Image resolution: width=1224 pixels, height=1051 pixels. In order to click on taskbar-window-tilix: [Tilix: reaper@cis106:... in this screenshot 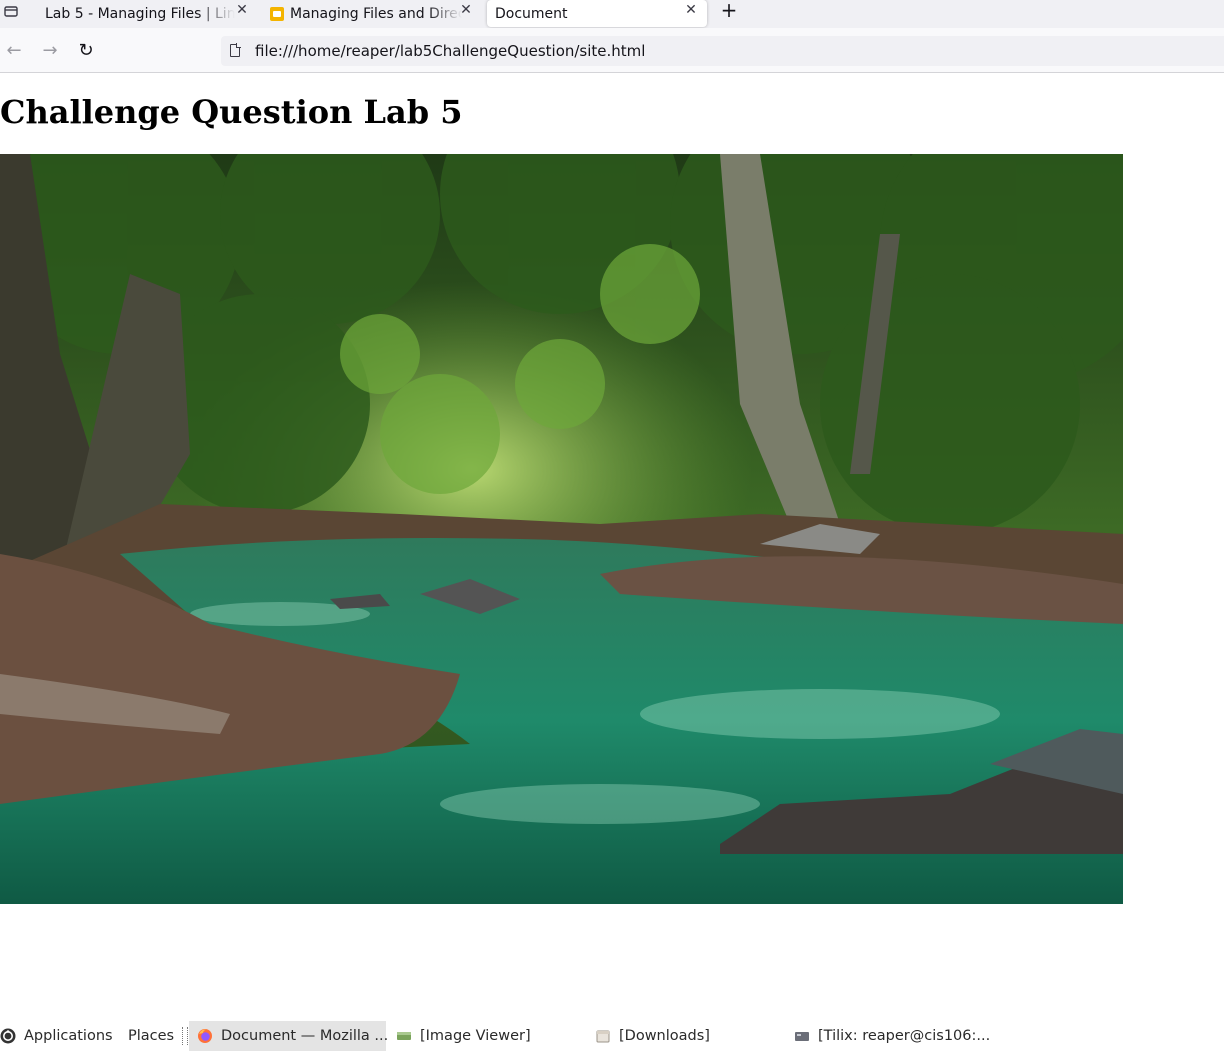, I will do `click(892, 1036)`.